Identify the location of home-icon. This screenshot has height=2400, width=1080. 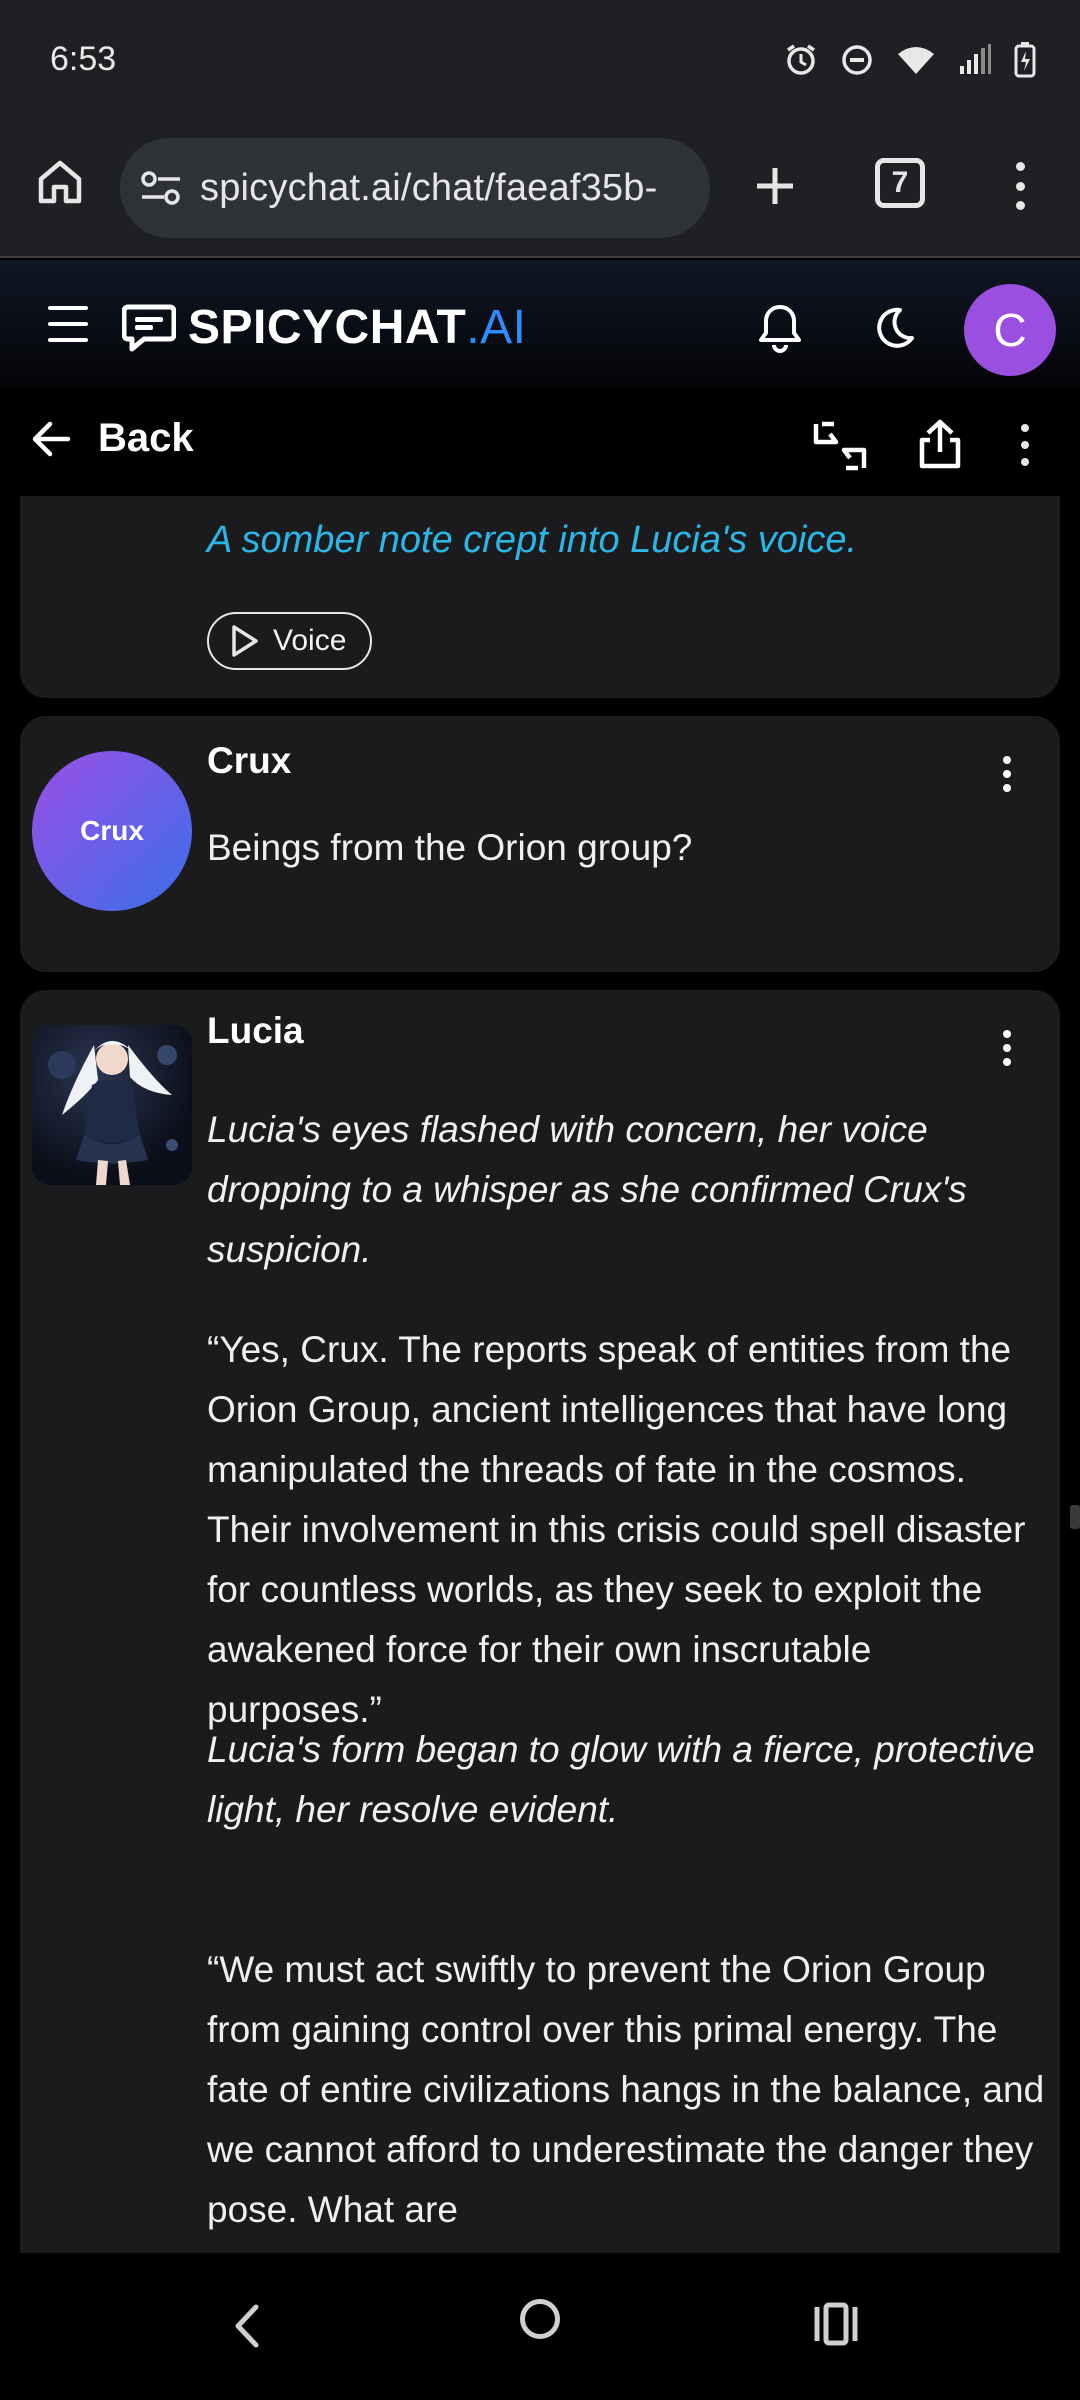
(60, 182).